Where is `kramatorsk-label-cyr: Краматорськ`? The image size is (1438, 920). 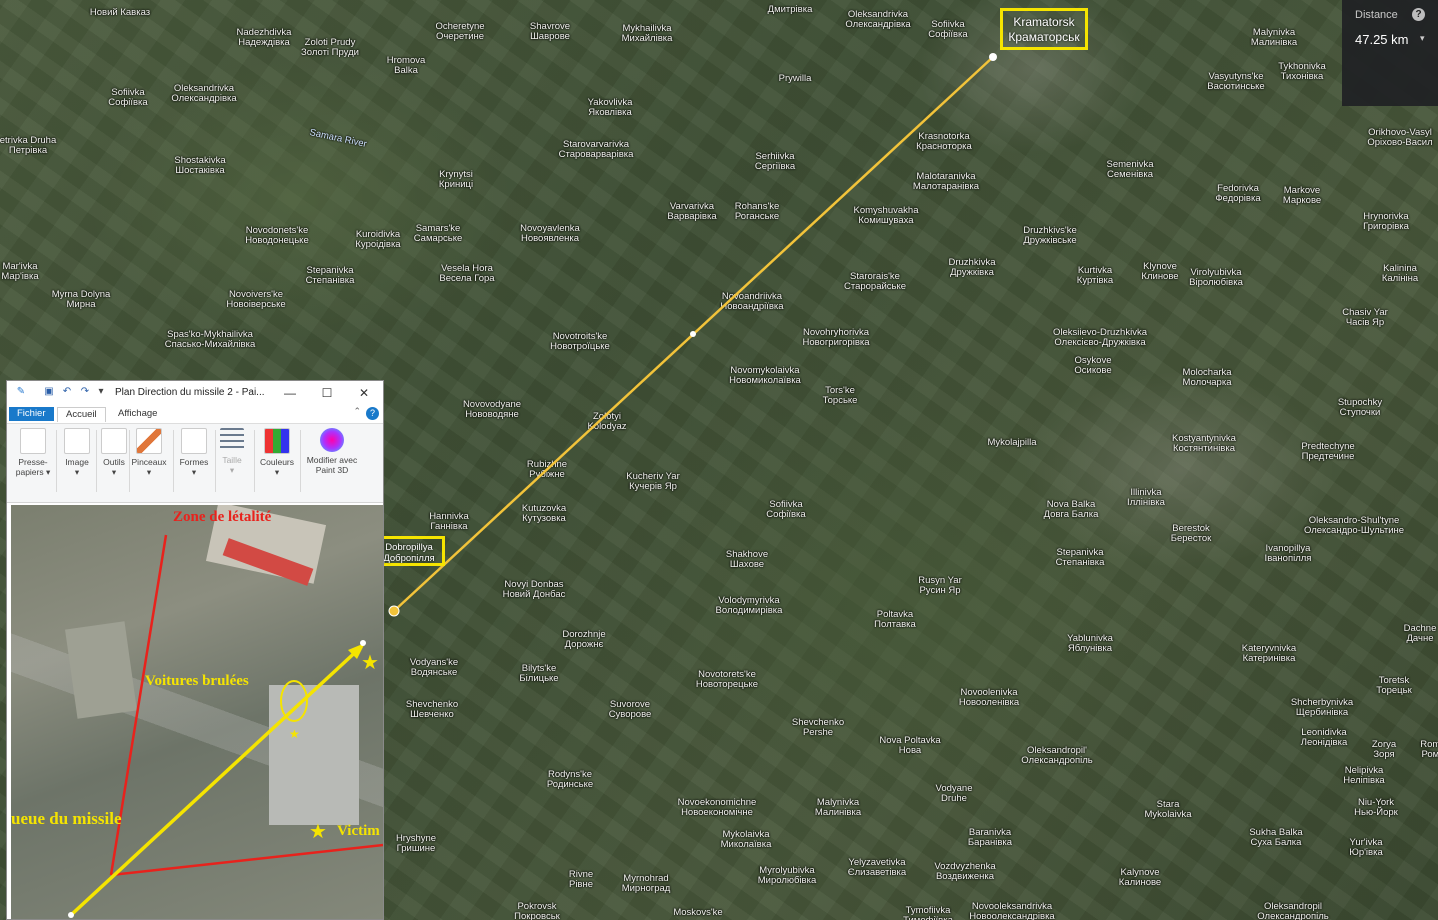
kramatorsk-label-cyr: Краматорськ is located at coordinates (1044, 37).